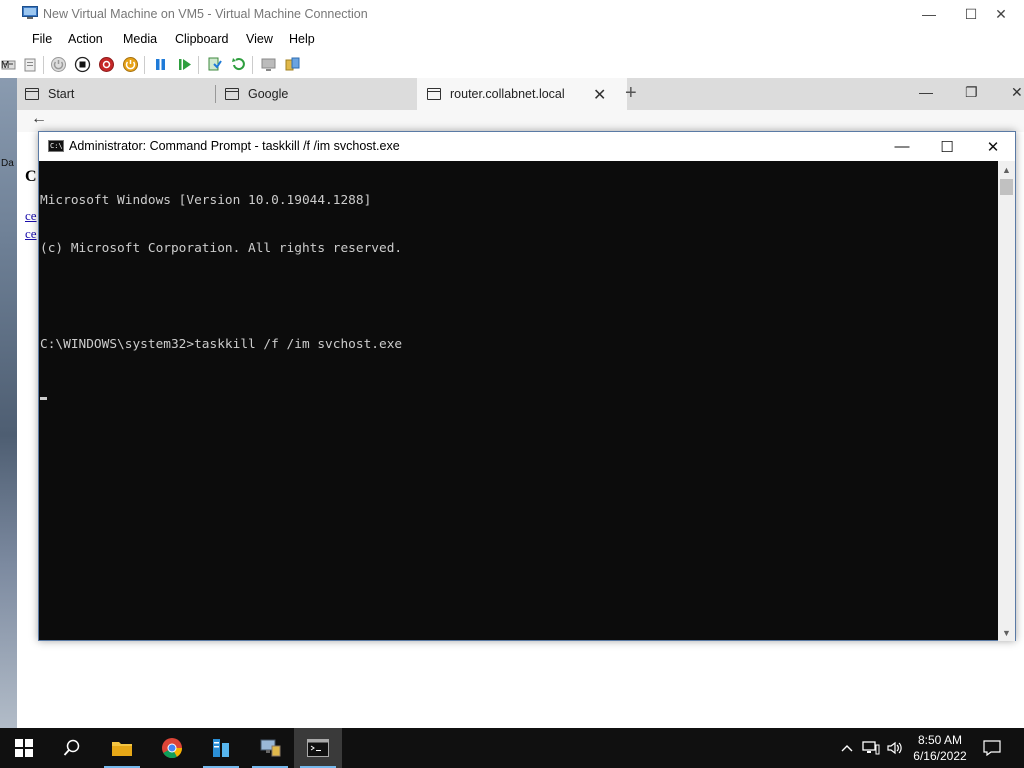 This screenshot has width=1024, height=768. Describe the element at coordinates (8, 394) in the screenshot. I see `guest-desktop-strip: M Da` at that location.